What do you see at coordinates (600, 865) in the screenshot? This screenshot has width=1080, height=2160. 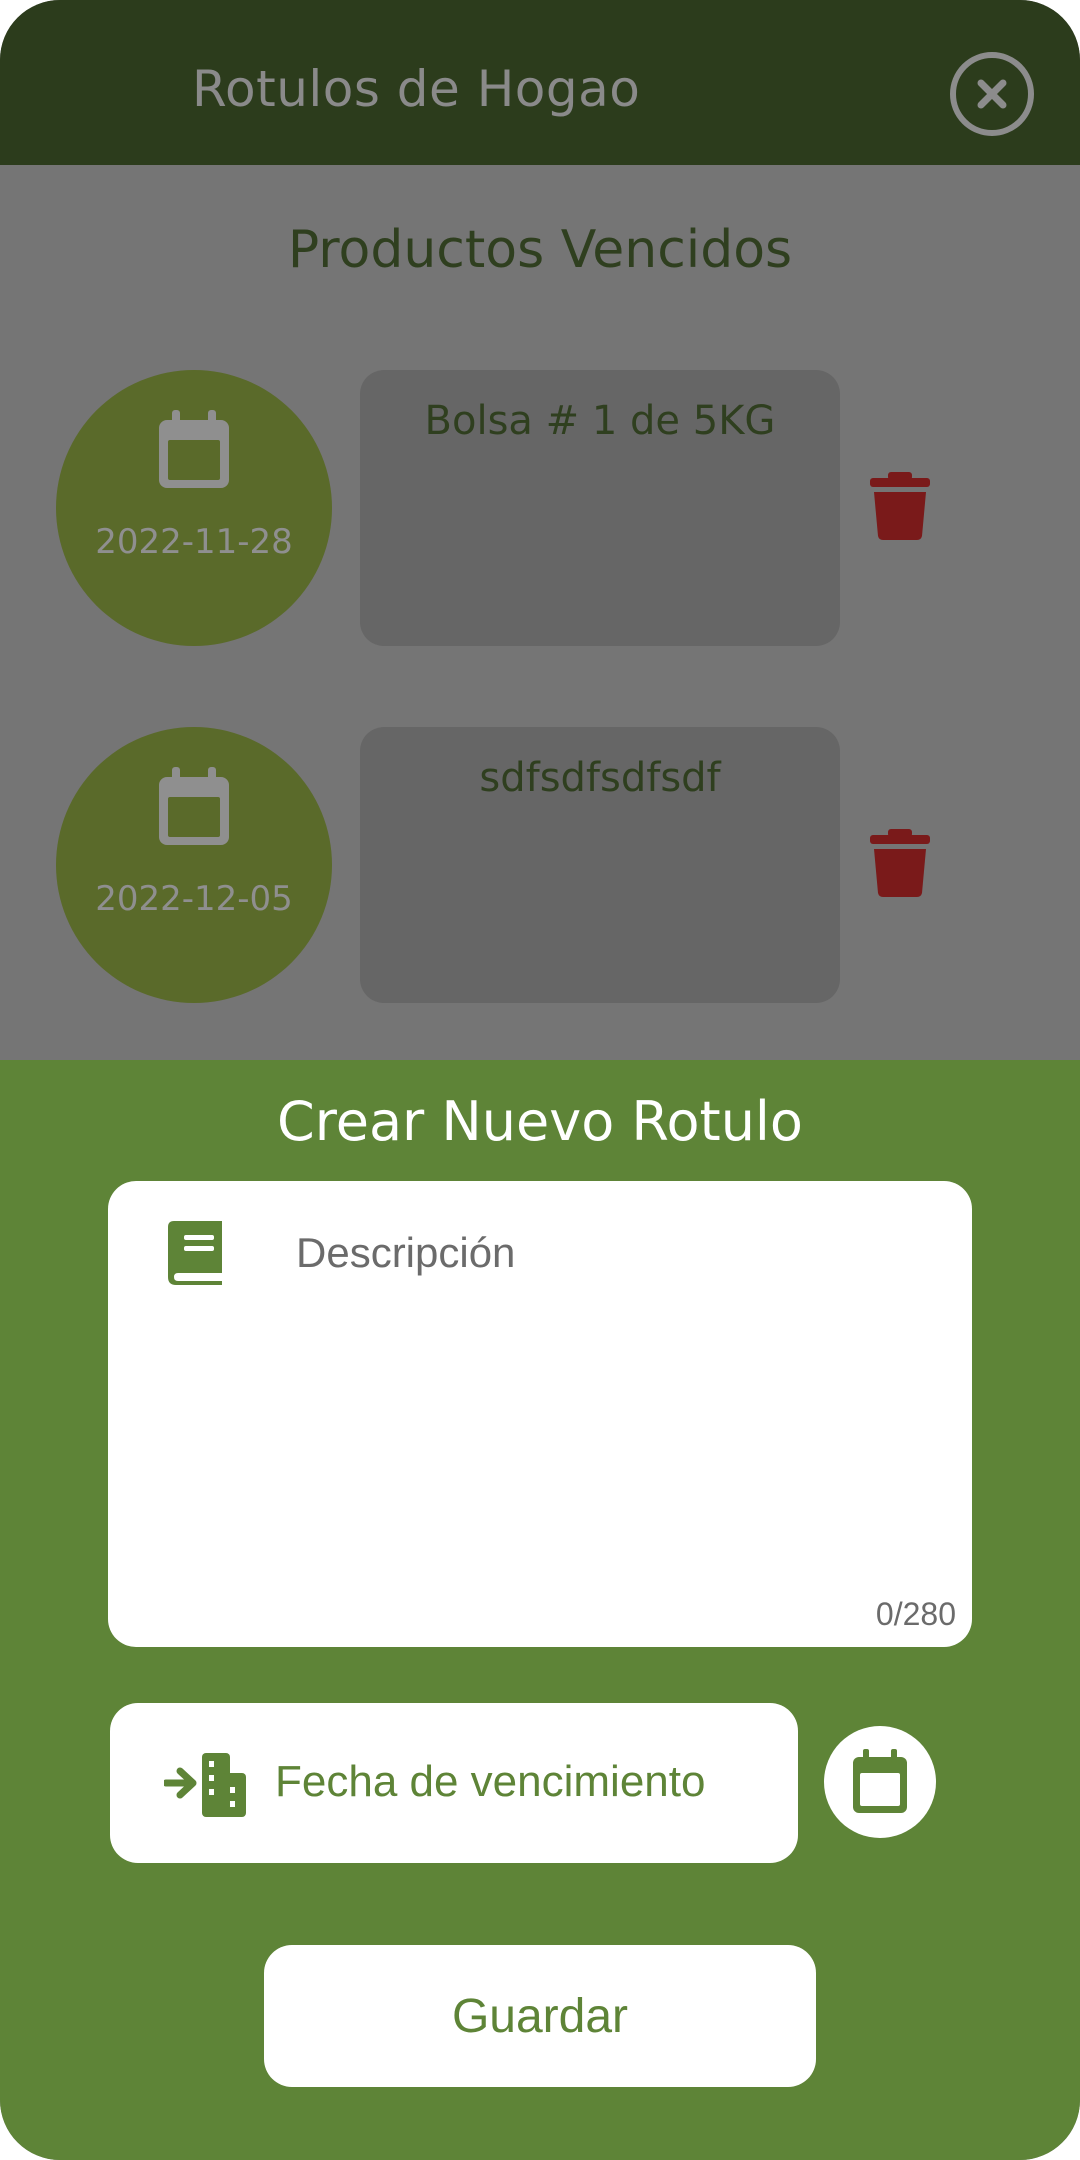 I see `product-description-card: sdfsdfsdfsdf` at bounding box center [600, 865].